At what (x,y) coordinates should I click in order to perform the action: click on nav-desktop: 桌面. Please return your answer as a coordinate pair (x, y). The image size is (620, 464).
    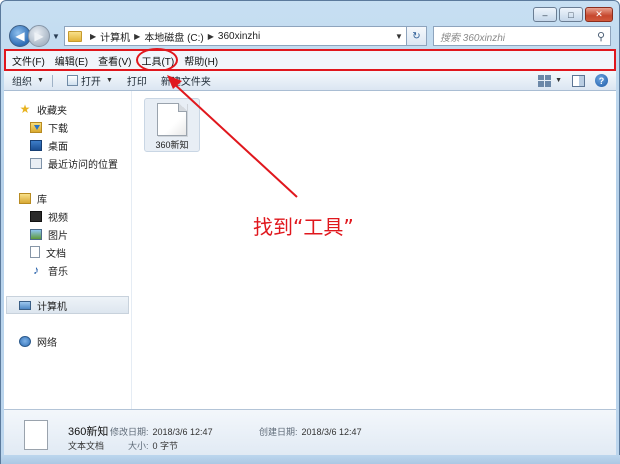
    Looking at the image, I should click on (67, 145).